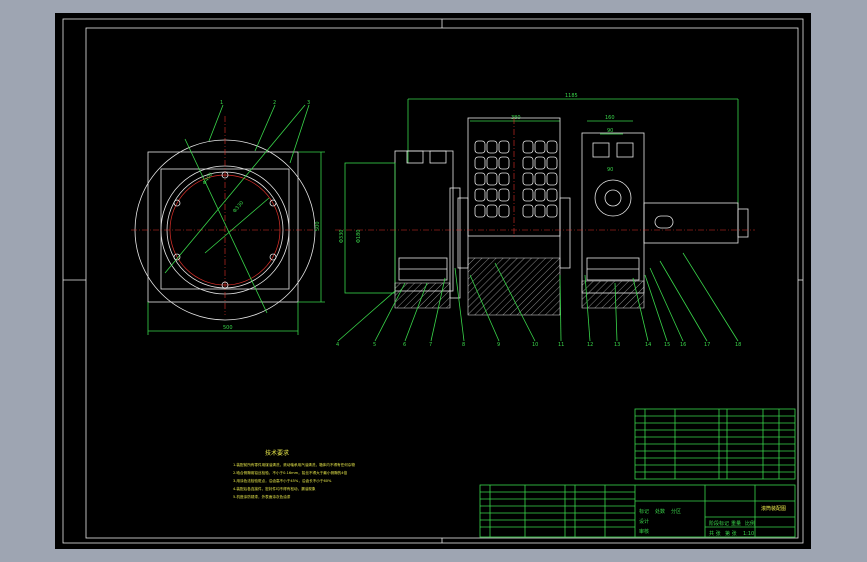 The height and width of the screenshot is (562, 867). I want to click on end-view: 500 500 Φ400 Φ330 1 2 3, so click(228, 217).